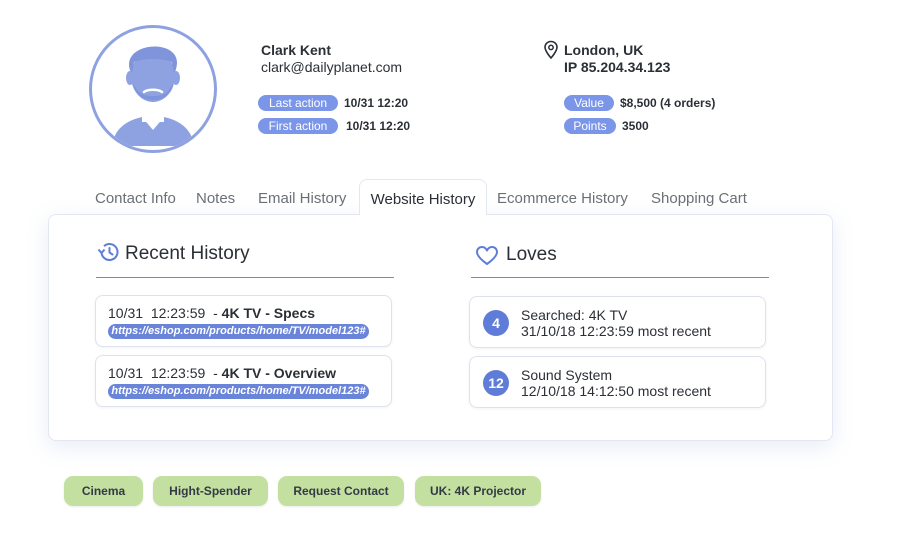 This screenshot has height=536, width=899. I want to click on loves-divider, so click(620, 277).